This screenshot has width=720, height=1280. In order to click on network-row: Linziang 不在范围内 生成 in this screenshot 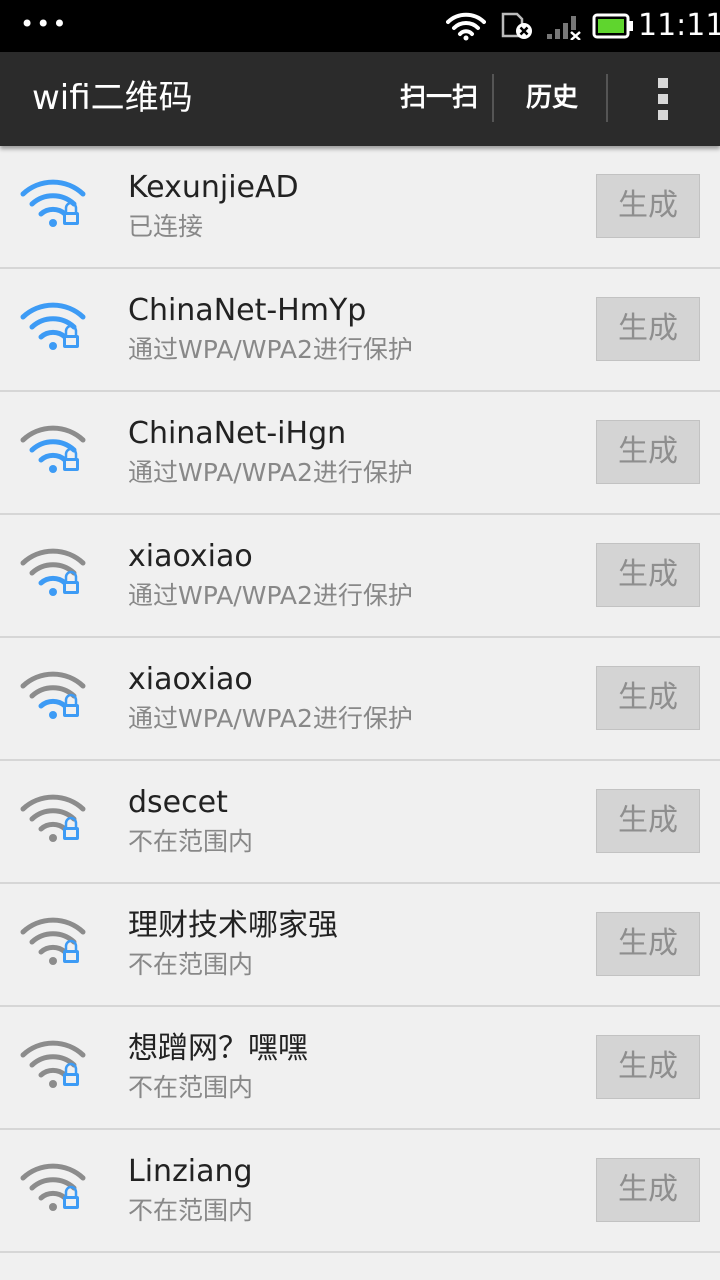, I will do `click(360, 1191)`.